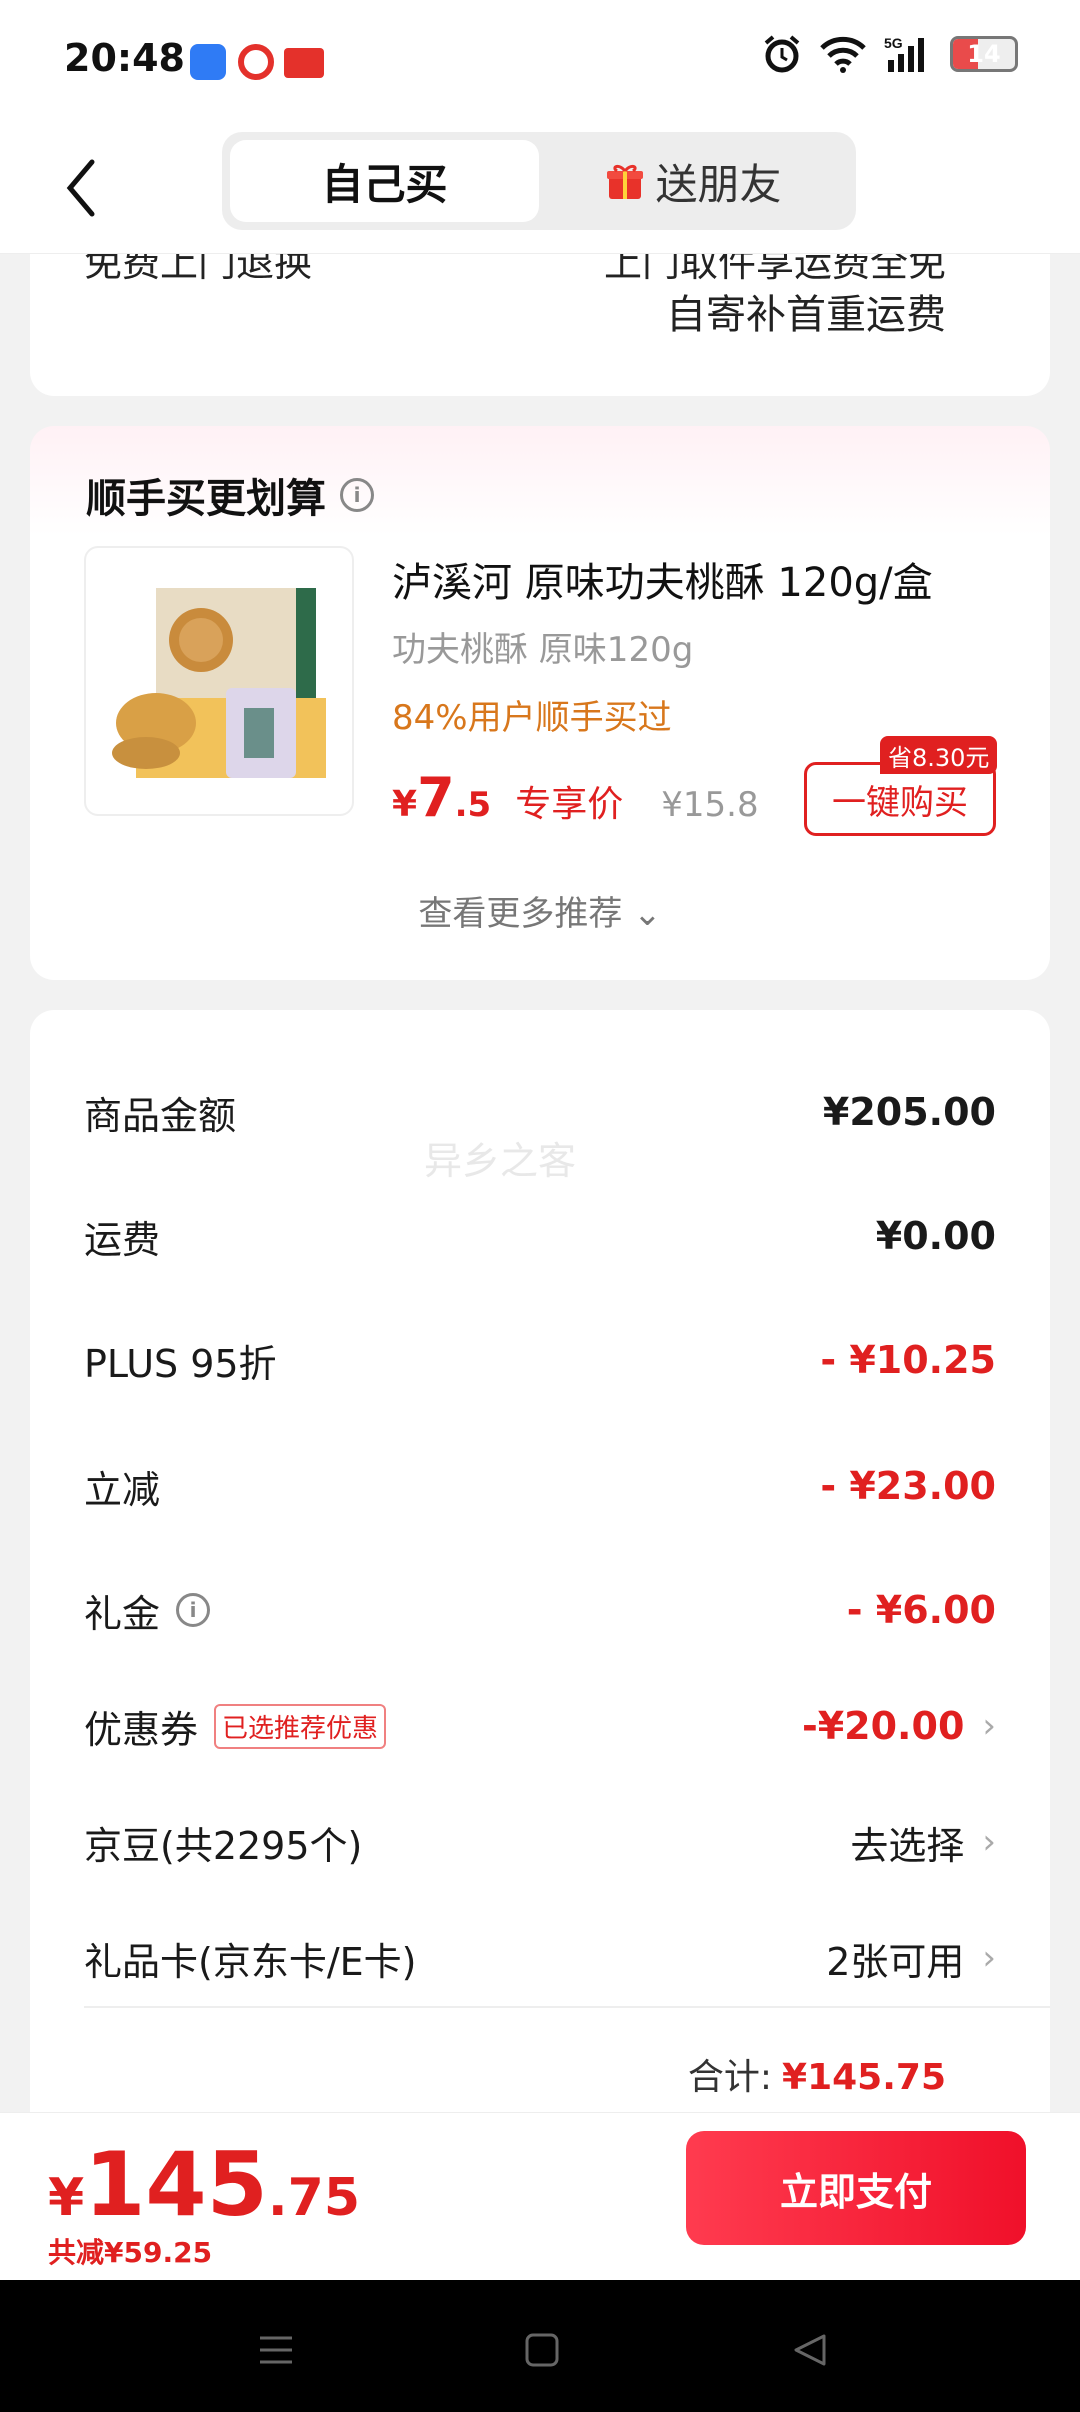 This screenshot has width=1080, height=2412. I want to click on status-icons: 5G 14, so click(890, 54).